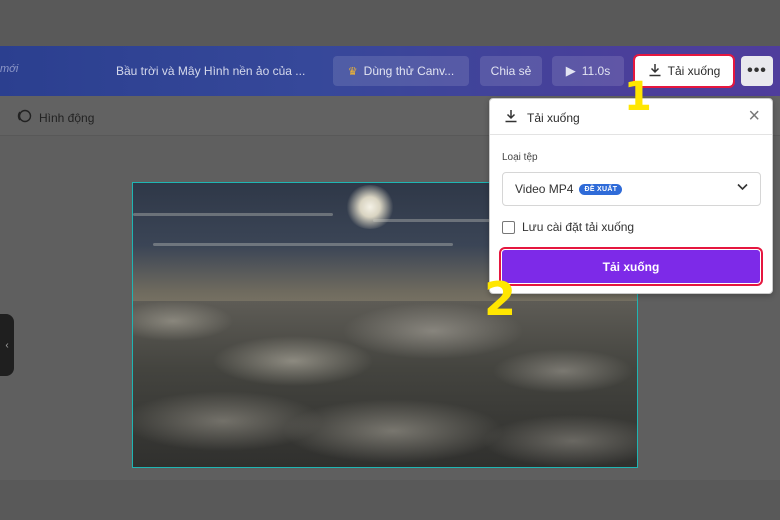  What do you see at coordinates (500, 299) in the screenshot?
I see `step-2-annotation: 2` at bounding box center [500, 299].